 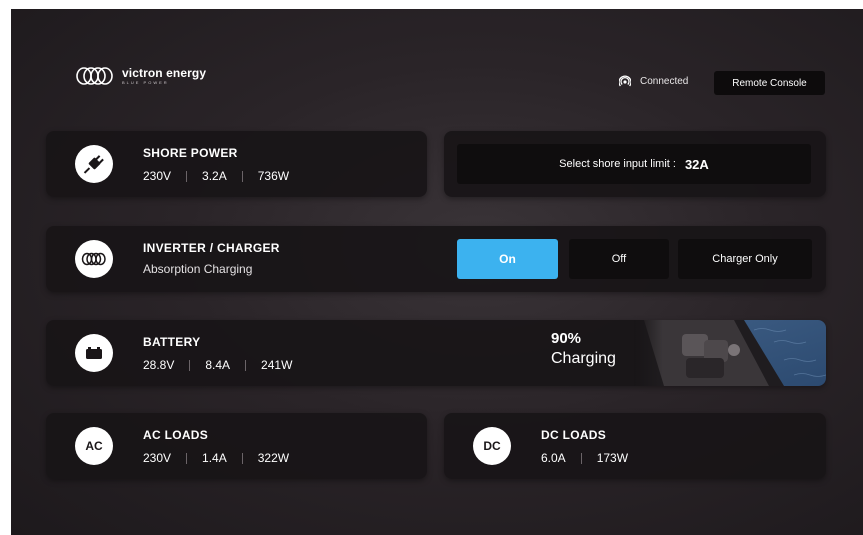 I want to click on connection-status-label: Connected, so click(x=664, y=81).